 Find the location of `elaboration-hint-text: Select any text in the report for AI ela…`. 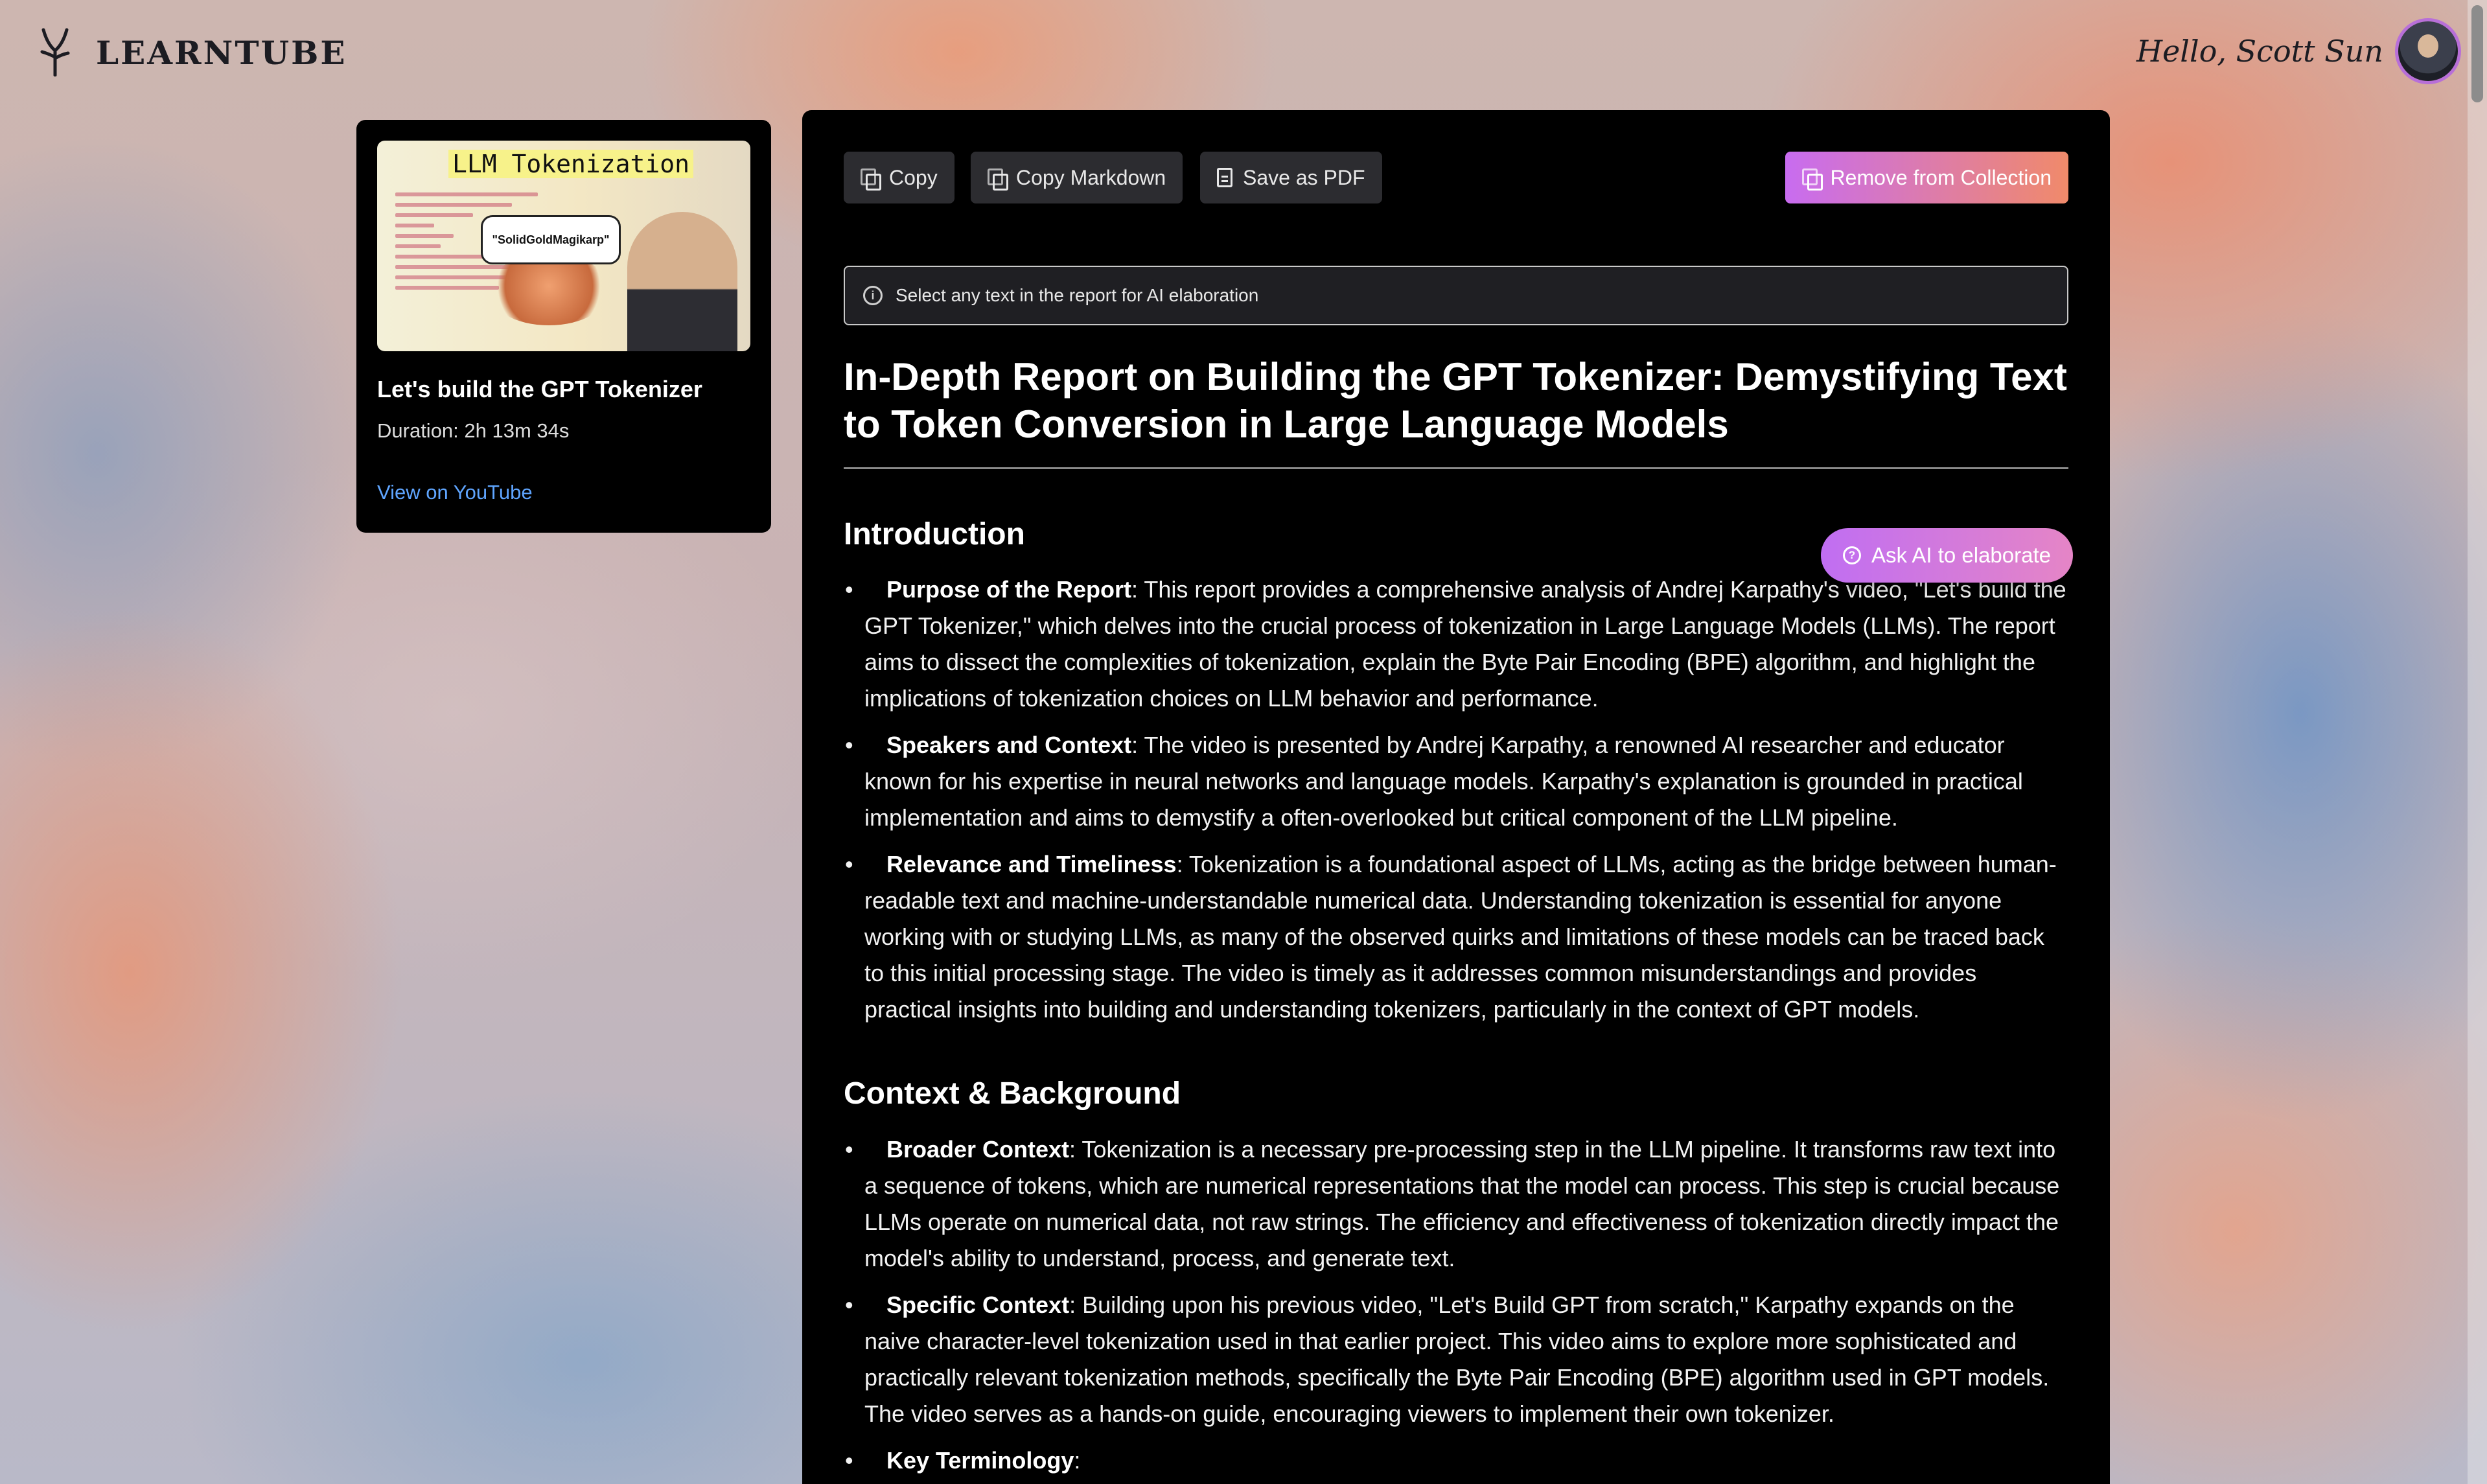

elaboration-hint-text: Select any text in the report for AI ela… is located at coordinates (1077, 295).